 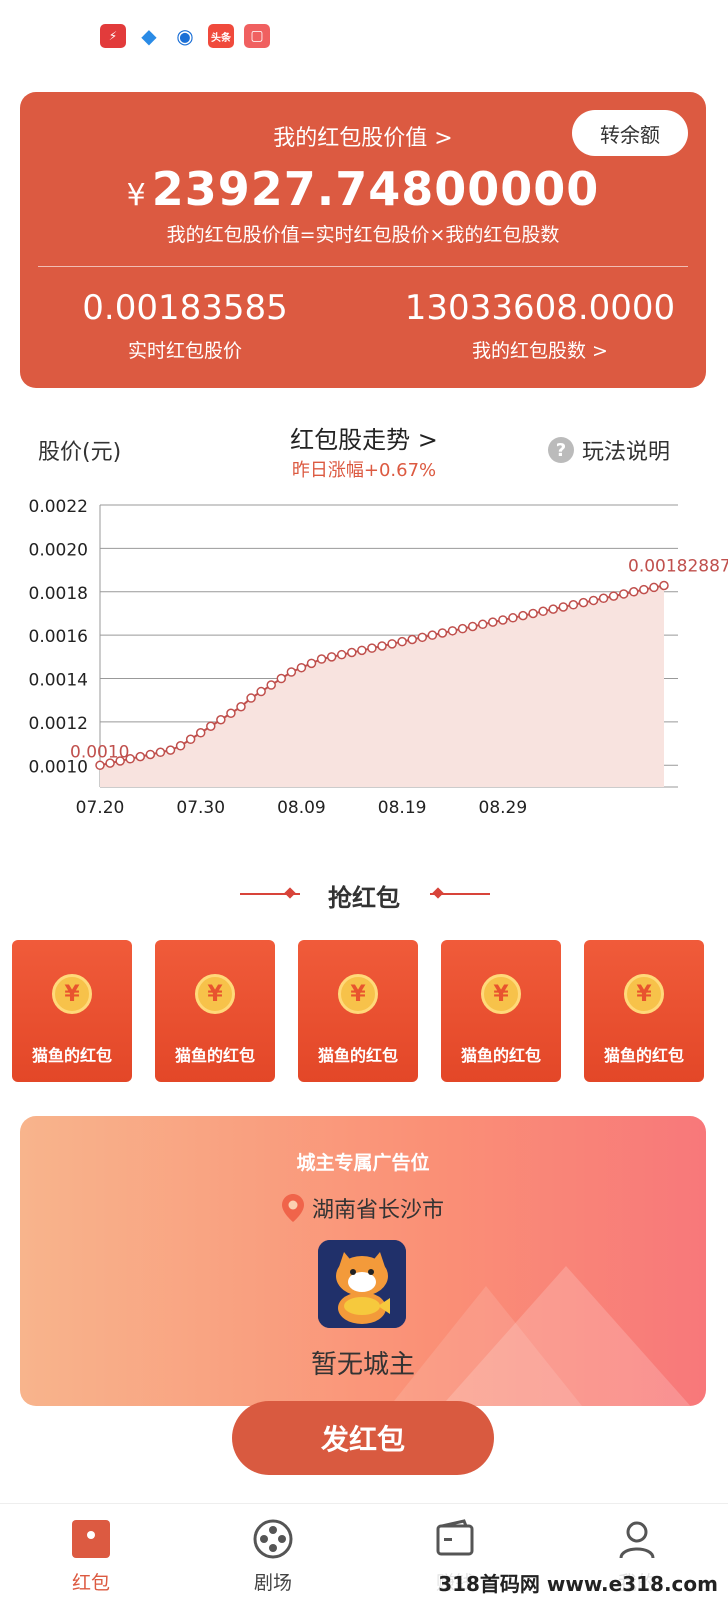 I want to click on nav-tab-theater: 剧场, so click(x=273, y=1554).